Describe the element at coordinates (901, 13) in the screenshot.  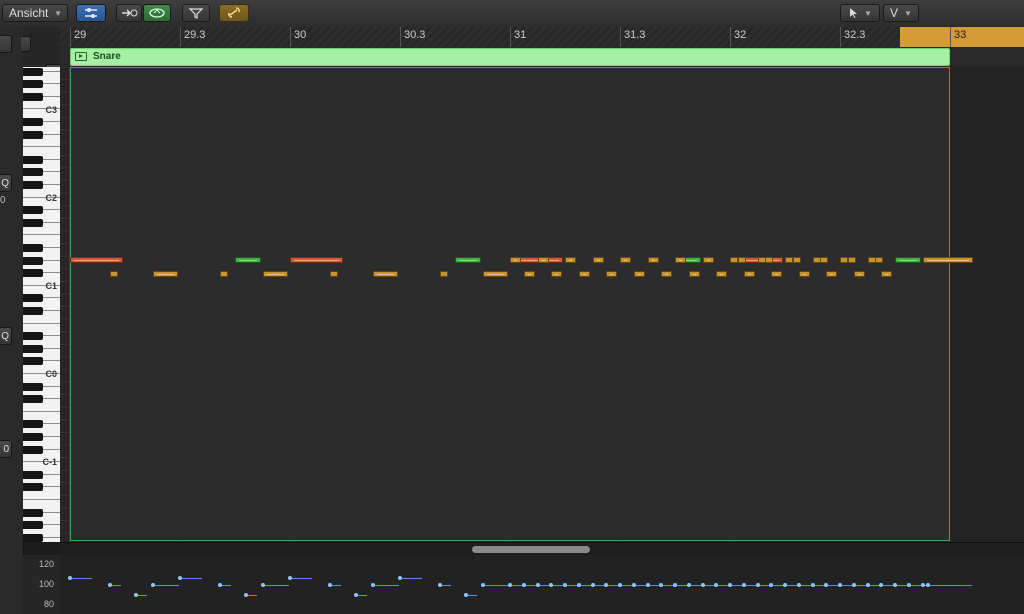
I see `secondary-tool-menu: V ▼` at that location.